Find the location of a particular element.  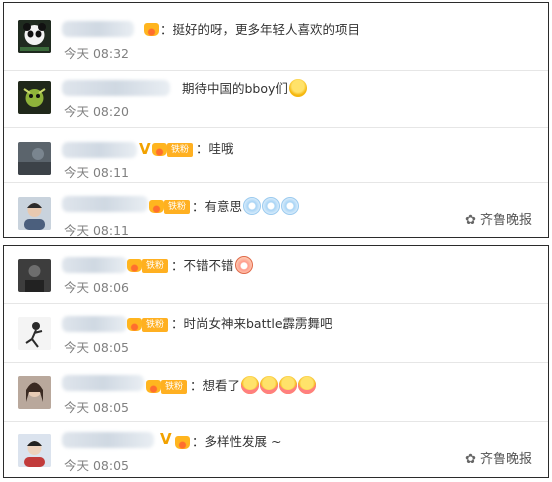

cartoon-icon is located at coordinates (34, 97).